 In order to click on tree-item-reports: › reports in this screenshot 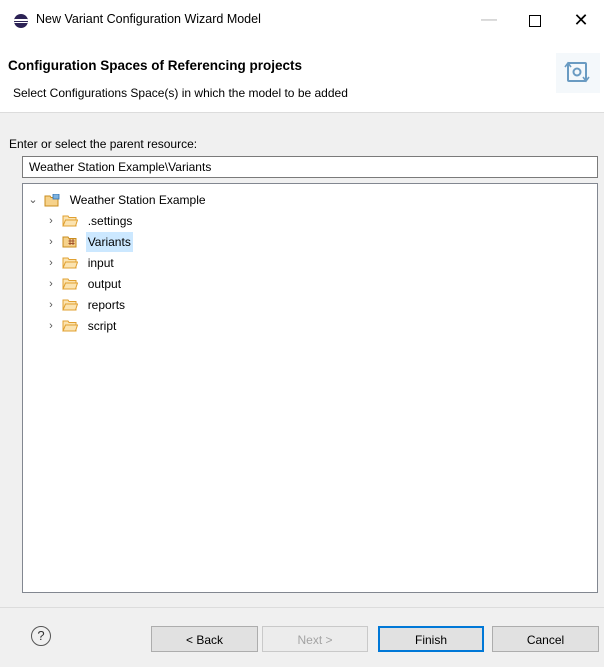, I will do `click(86, 305)`.